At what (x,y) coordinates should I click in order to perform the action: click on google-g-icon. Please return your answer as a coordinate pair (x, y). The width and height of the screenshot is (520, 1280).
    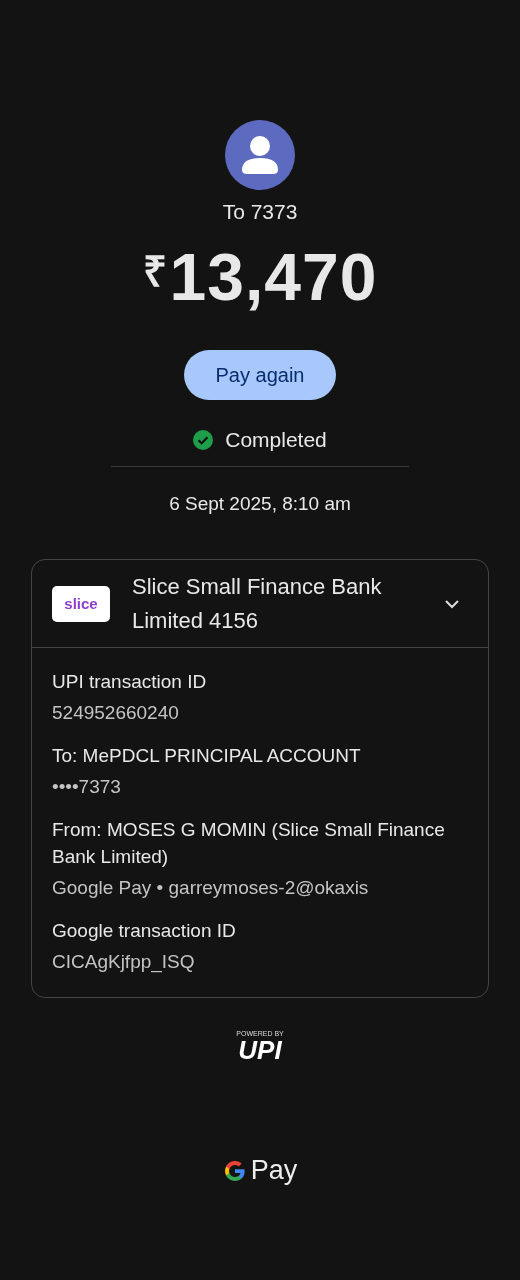
    Looking at the image, I should click on (234, 1170).